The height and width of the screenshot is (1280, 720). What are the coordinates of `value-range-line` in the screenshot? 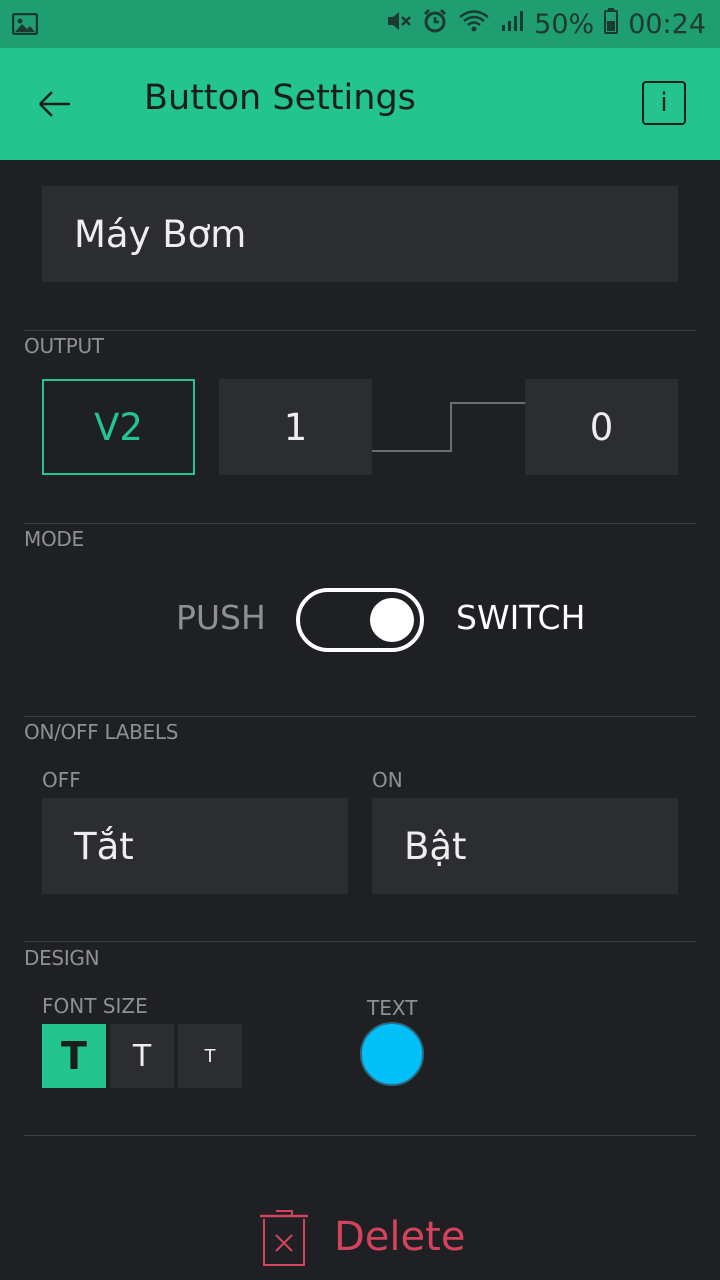 It's located at (449, 427).